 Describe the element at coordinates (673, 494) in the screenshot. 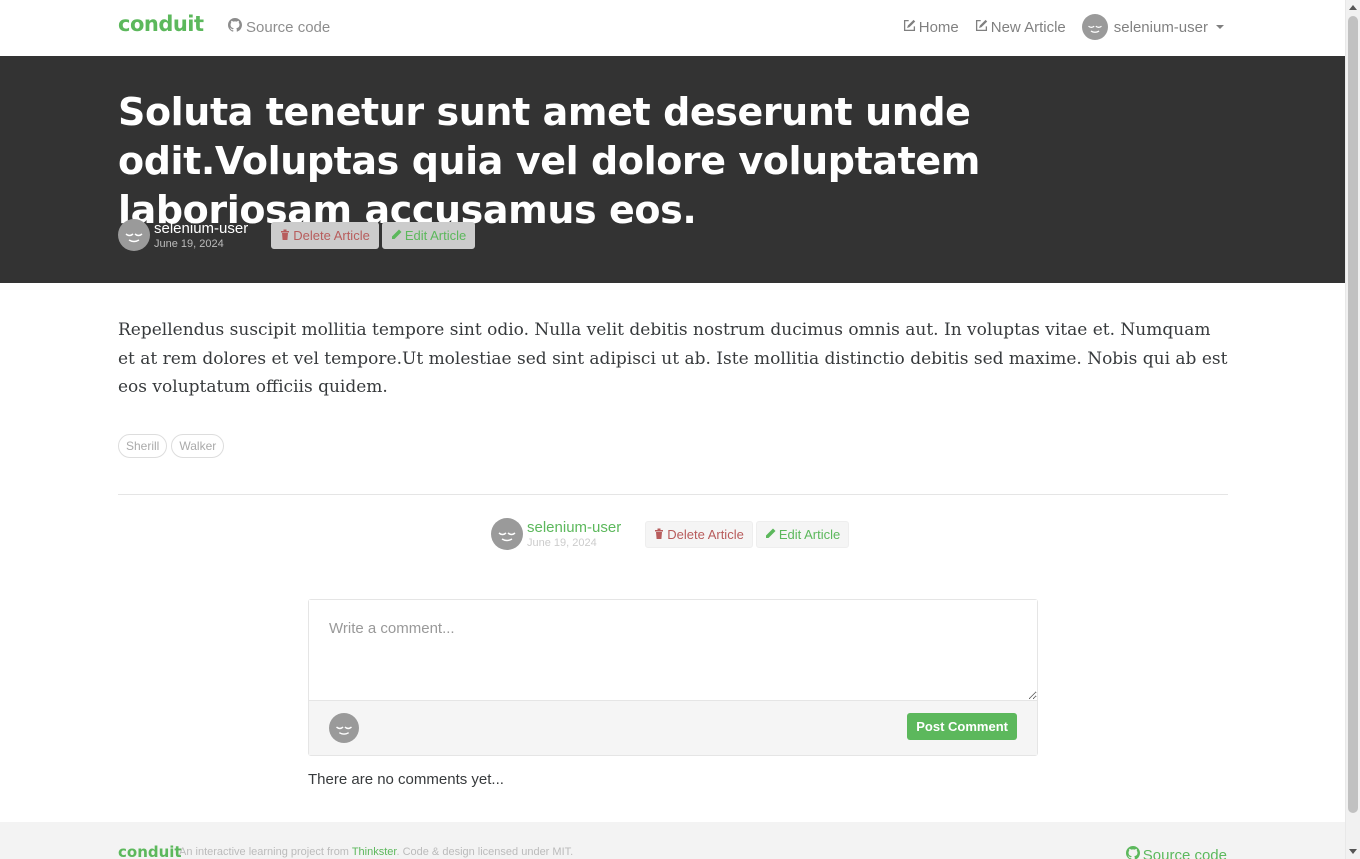

I see `divider` at that location.